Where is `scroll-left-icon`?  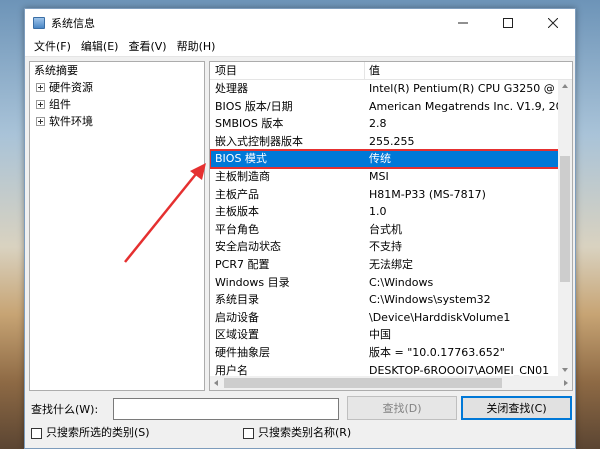 scroll-left-icon is located at coordinates (216, 383).